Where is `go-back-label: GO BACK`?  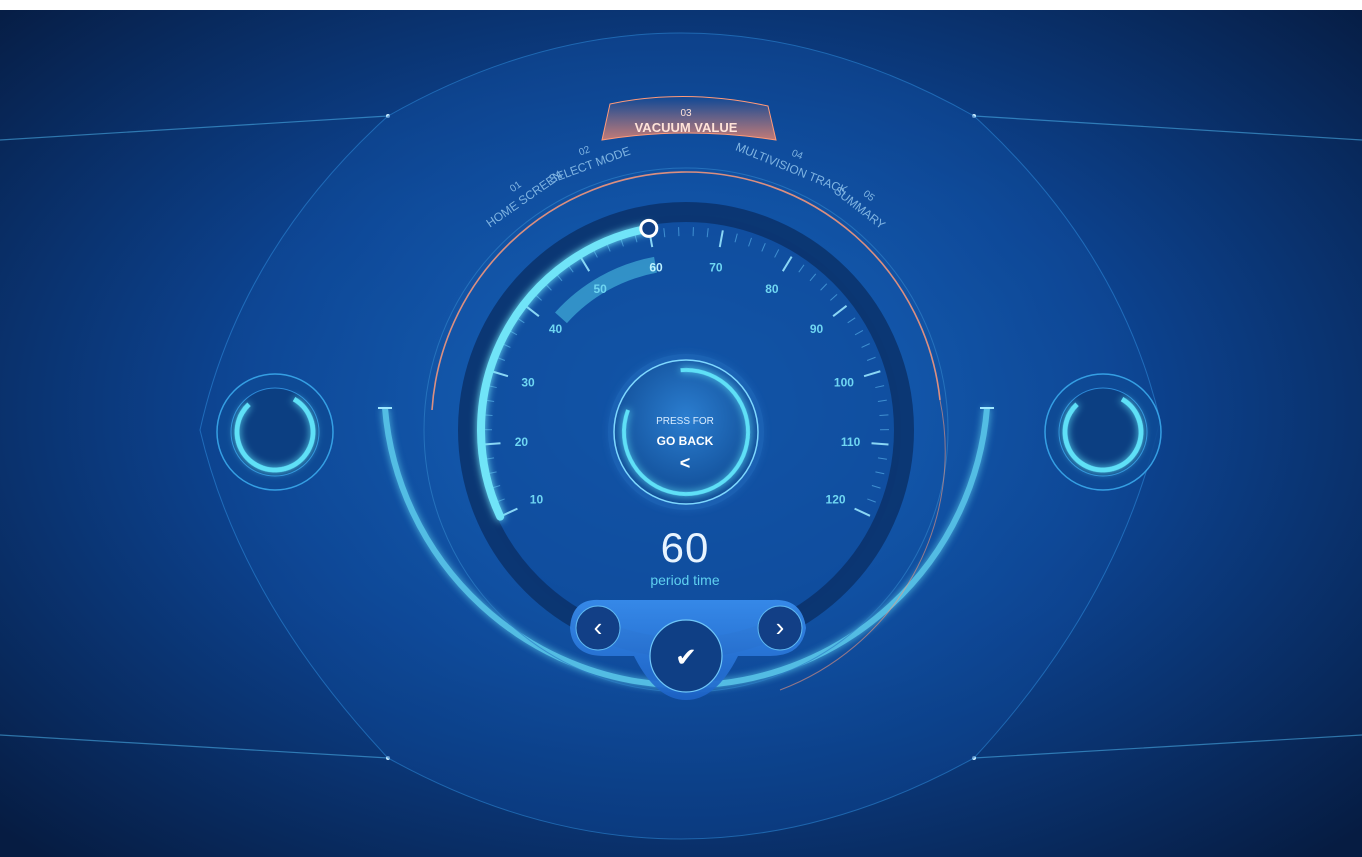 go-back-label: GO BACK is located at coordinates (685, 441).